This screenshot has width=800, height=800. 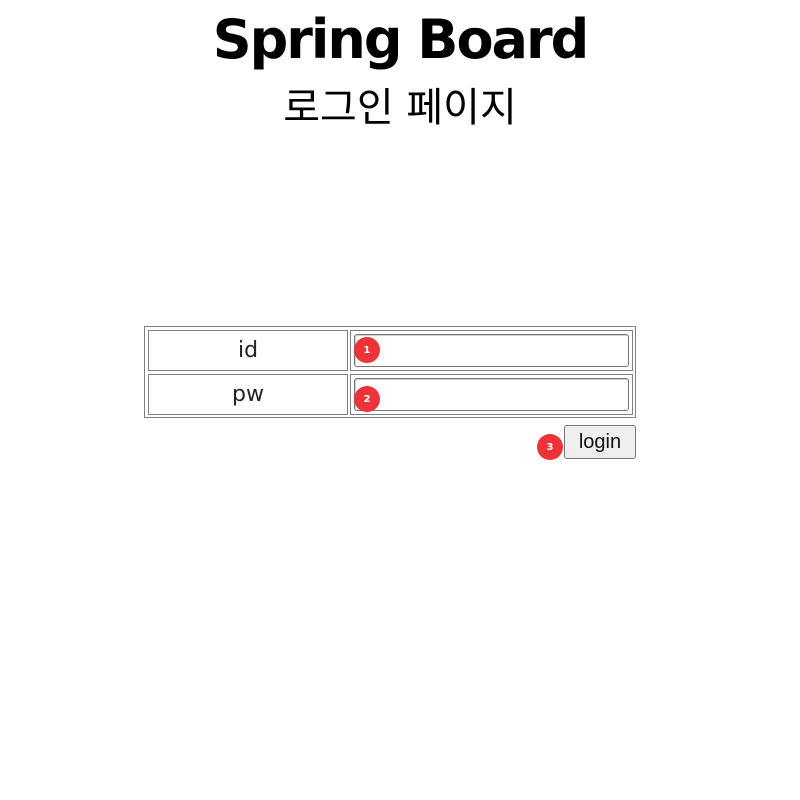 I want to click on annotation-badge-1: 1, so click(x=367, y=350).